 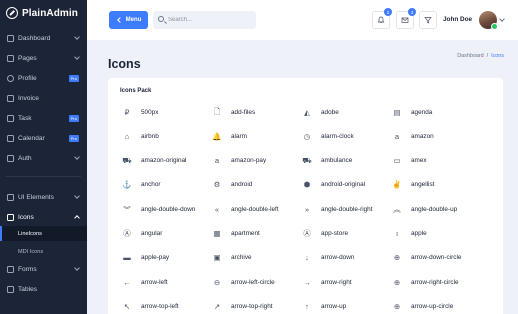 What do you see at coordinates (307, 282) in the screenshot?
I see `arrow-right-icon: →` at bounding box center [307, 282].